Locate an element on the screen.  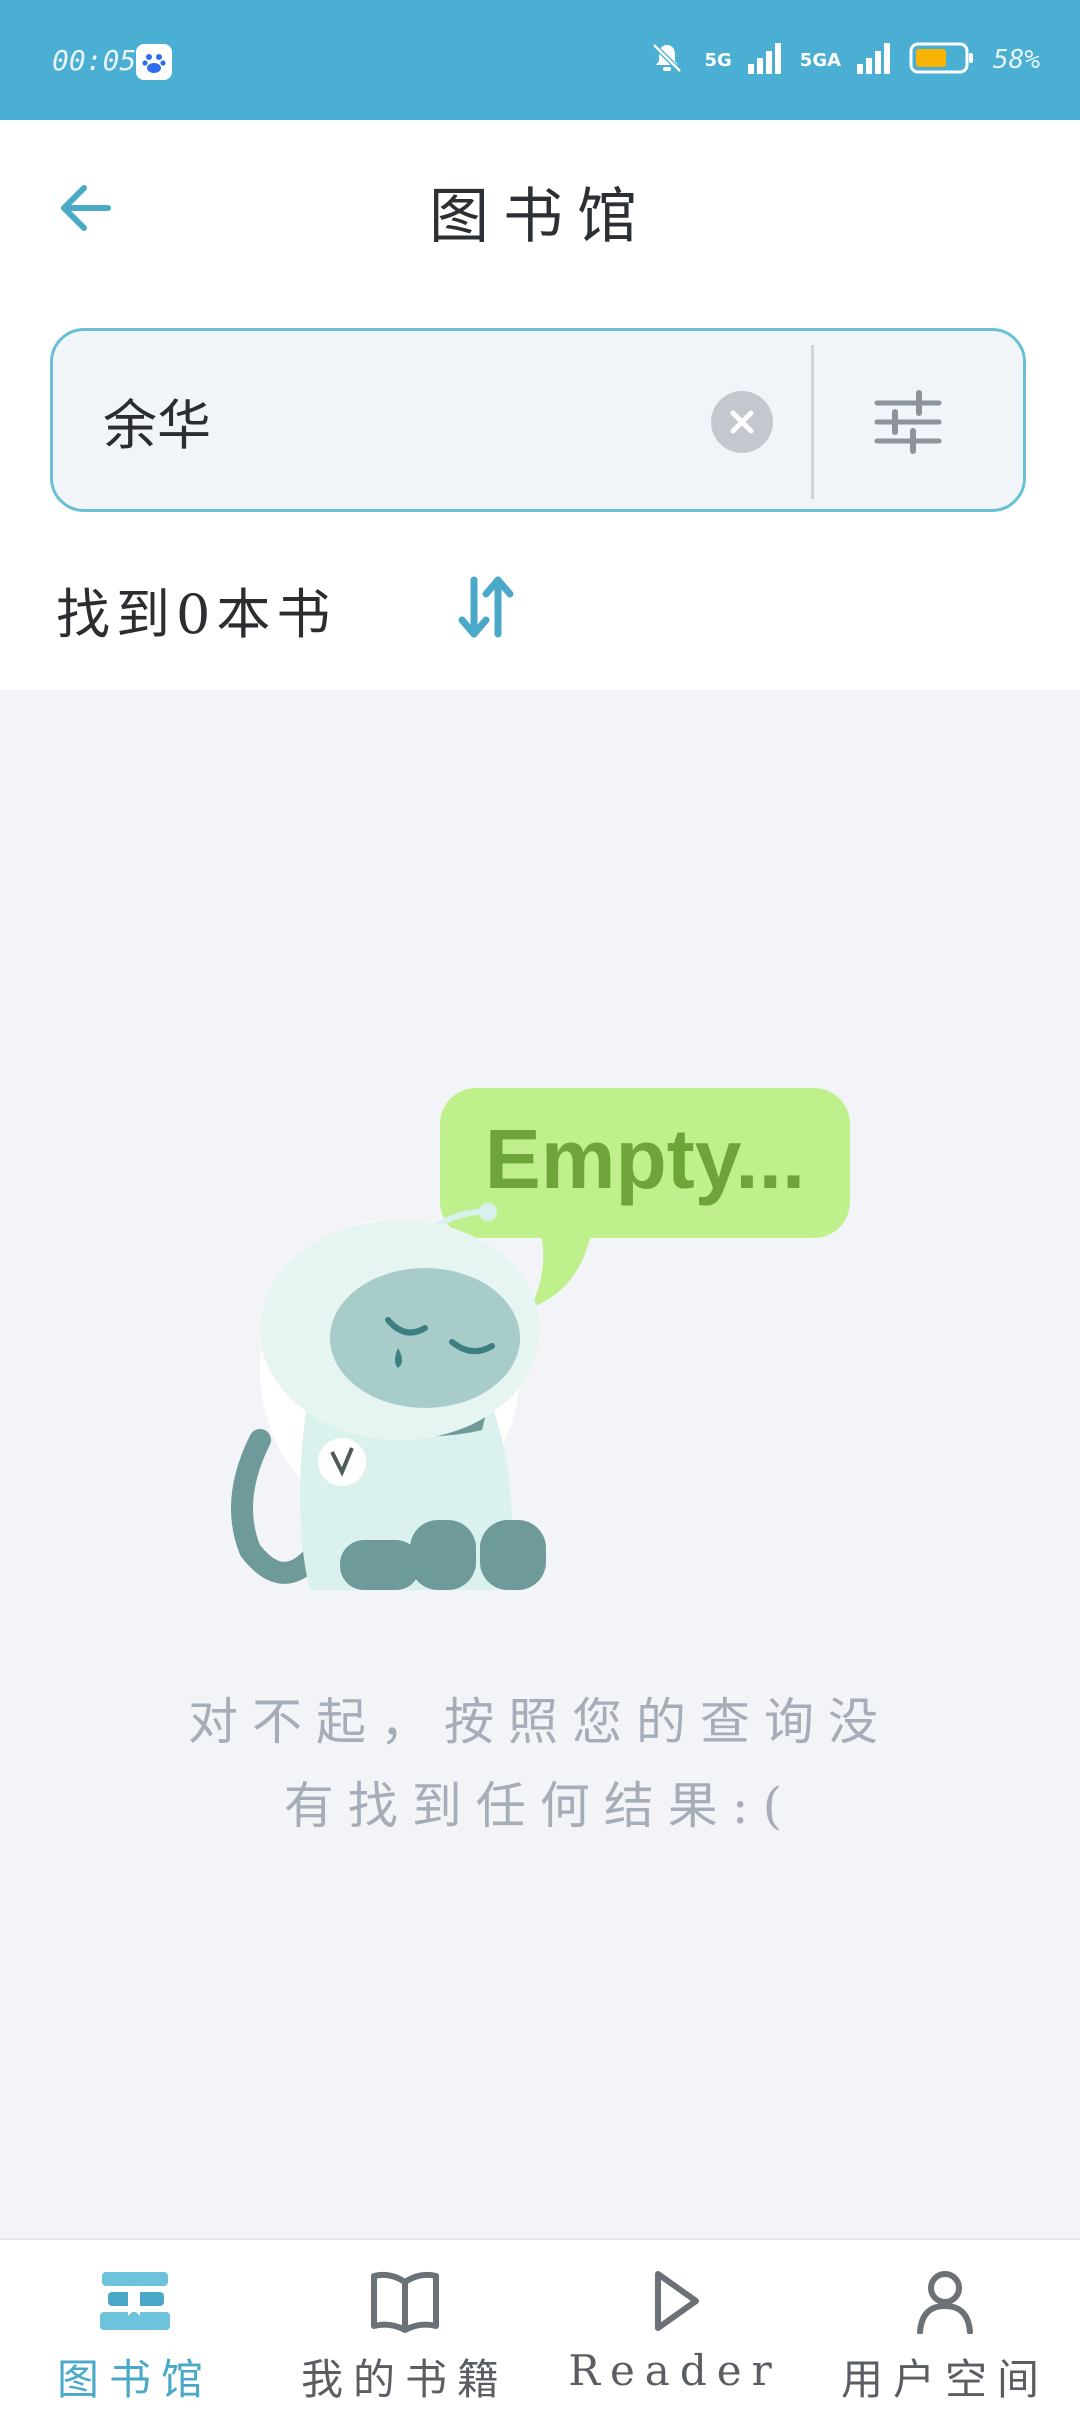
sliders-icon is located at coordinates (908, 422).